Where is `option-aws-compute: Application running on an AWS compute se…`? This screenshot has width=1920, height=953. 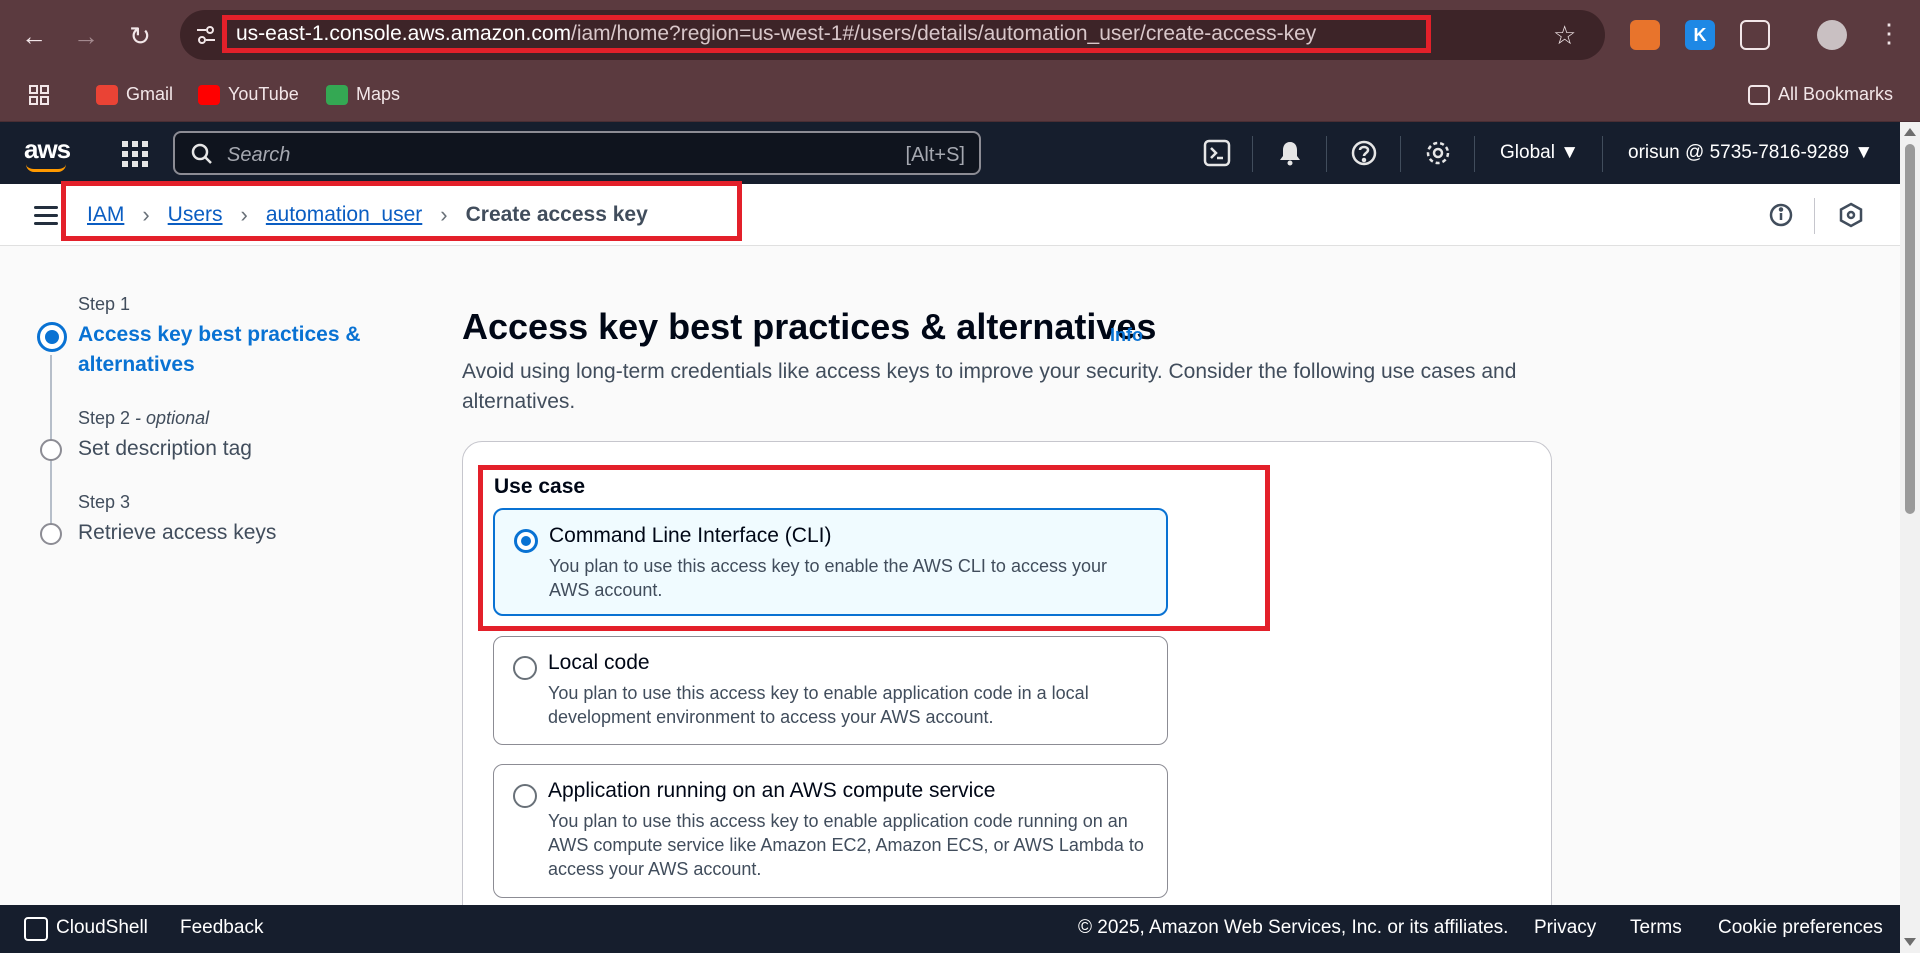 option-aws-compute: Application running on an AWS compute se… is located at coordinates (830, 831).